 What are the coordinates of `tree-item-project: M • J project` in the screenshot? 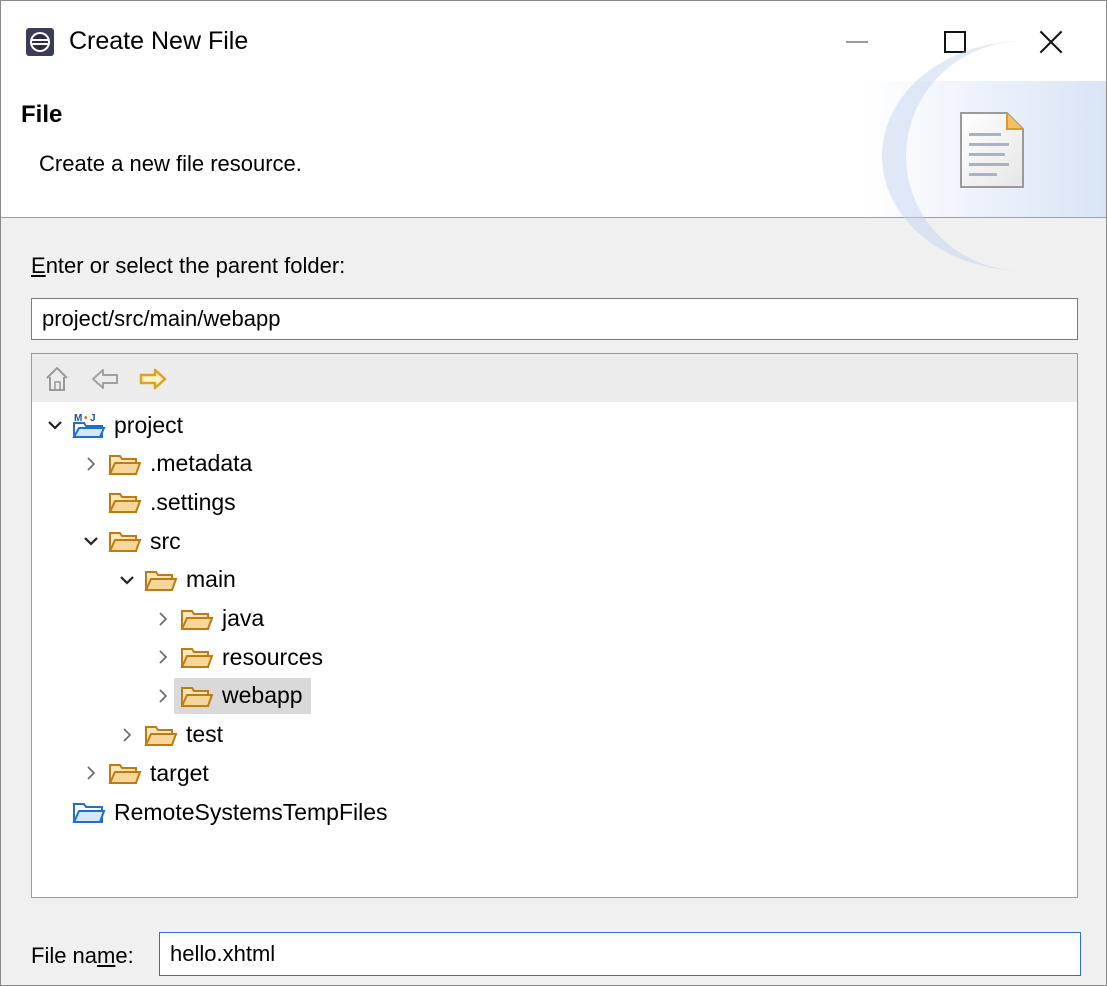 It's located at (113, 425).